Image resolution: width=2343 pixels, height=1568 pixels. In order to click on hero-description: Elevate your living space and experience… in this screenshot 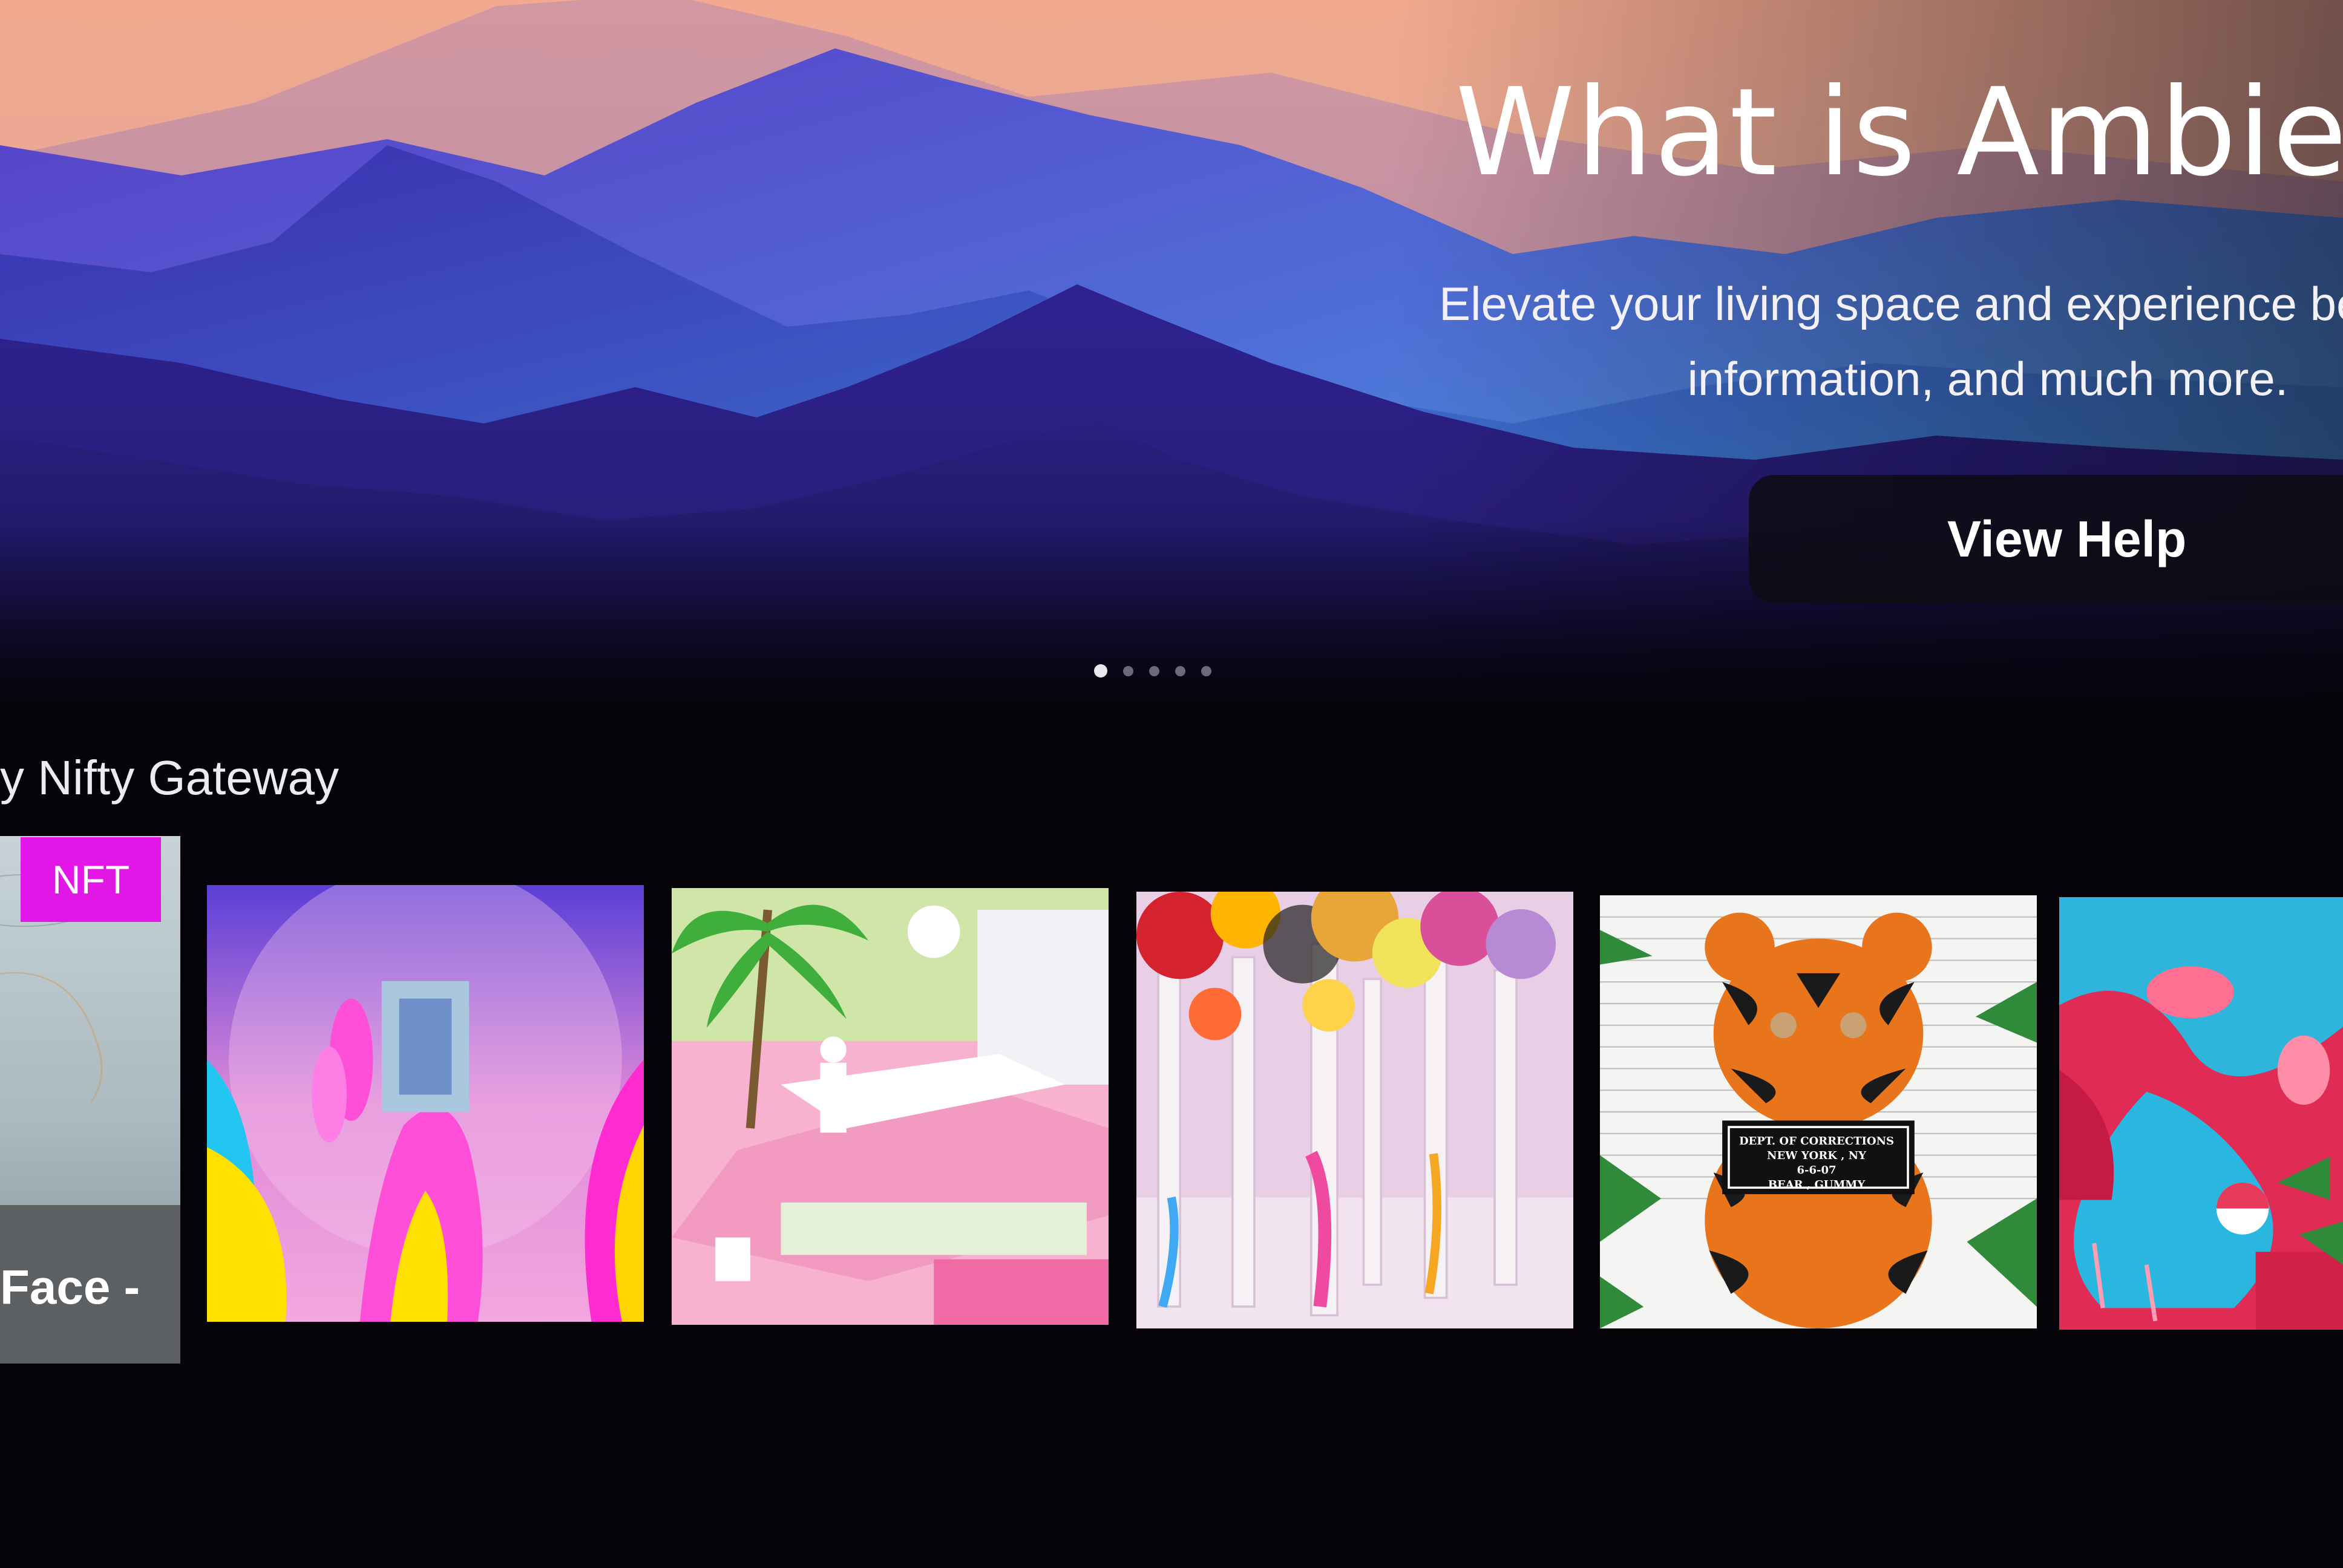, I will do `click(1887, 341)`.